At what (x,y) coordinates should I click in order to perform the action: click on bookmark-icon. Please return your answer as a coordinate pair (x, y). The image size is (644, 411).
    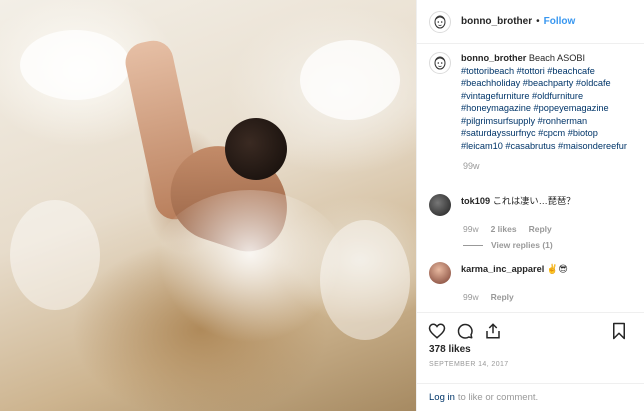
    Looking at the image, I should click on (619, 331).